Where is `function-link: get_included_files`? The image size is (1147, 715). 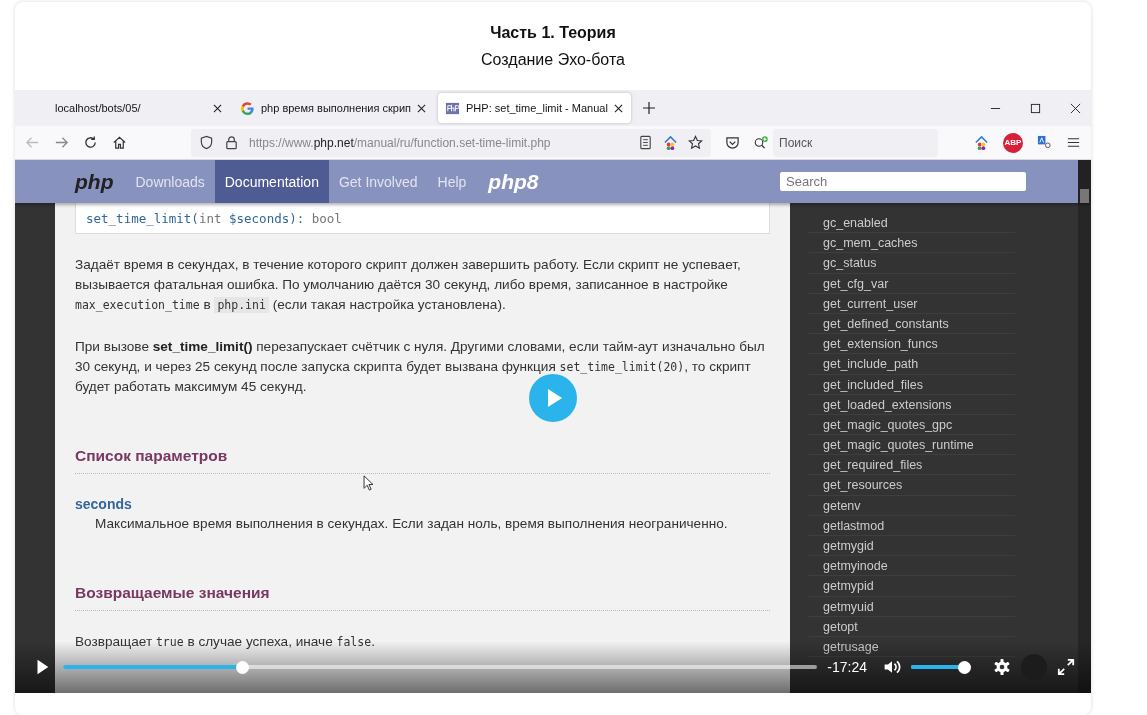 function-link: get_included_files is located at coordinates (911, 384).